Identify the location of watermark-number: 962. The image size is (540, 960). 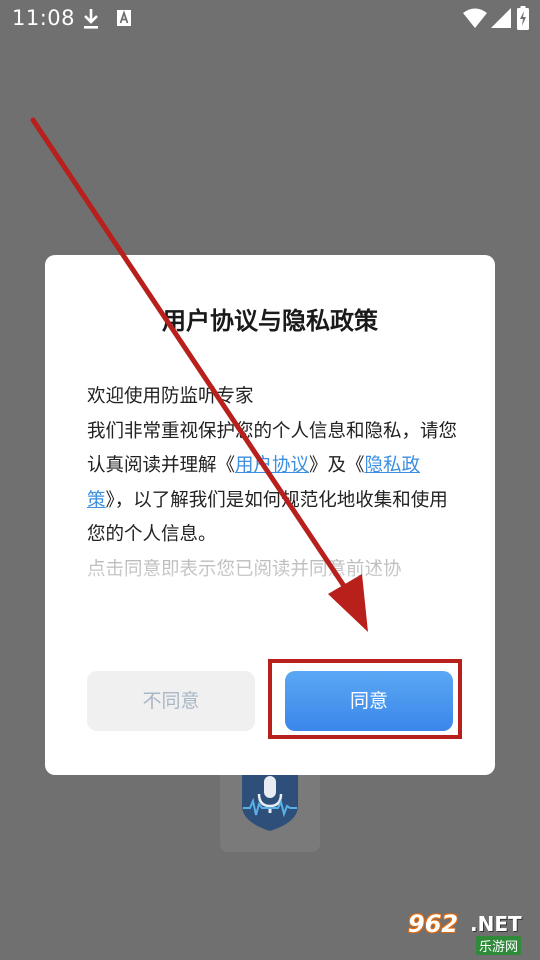
(433, 924).